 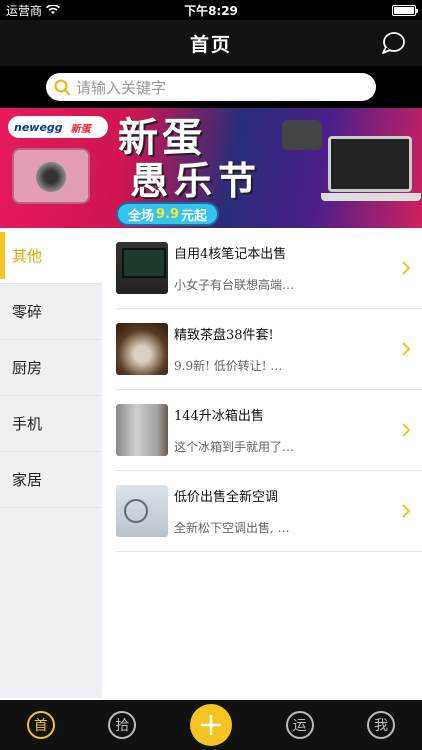 I want to click on battery-icon, so click(x=405, y=10).